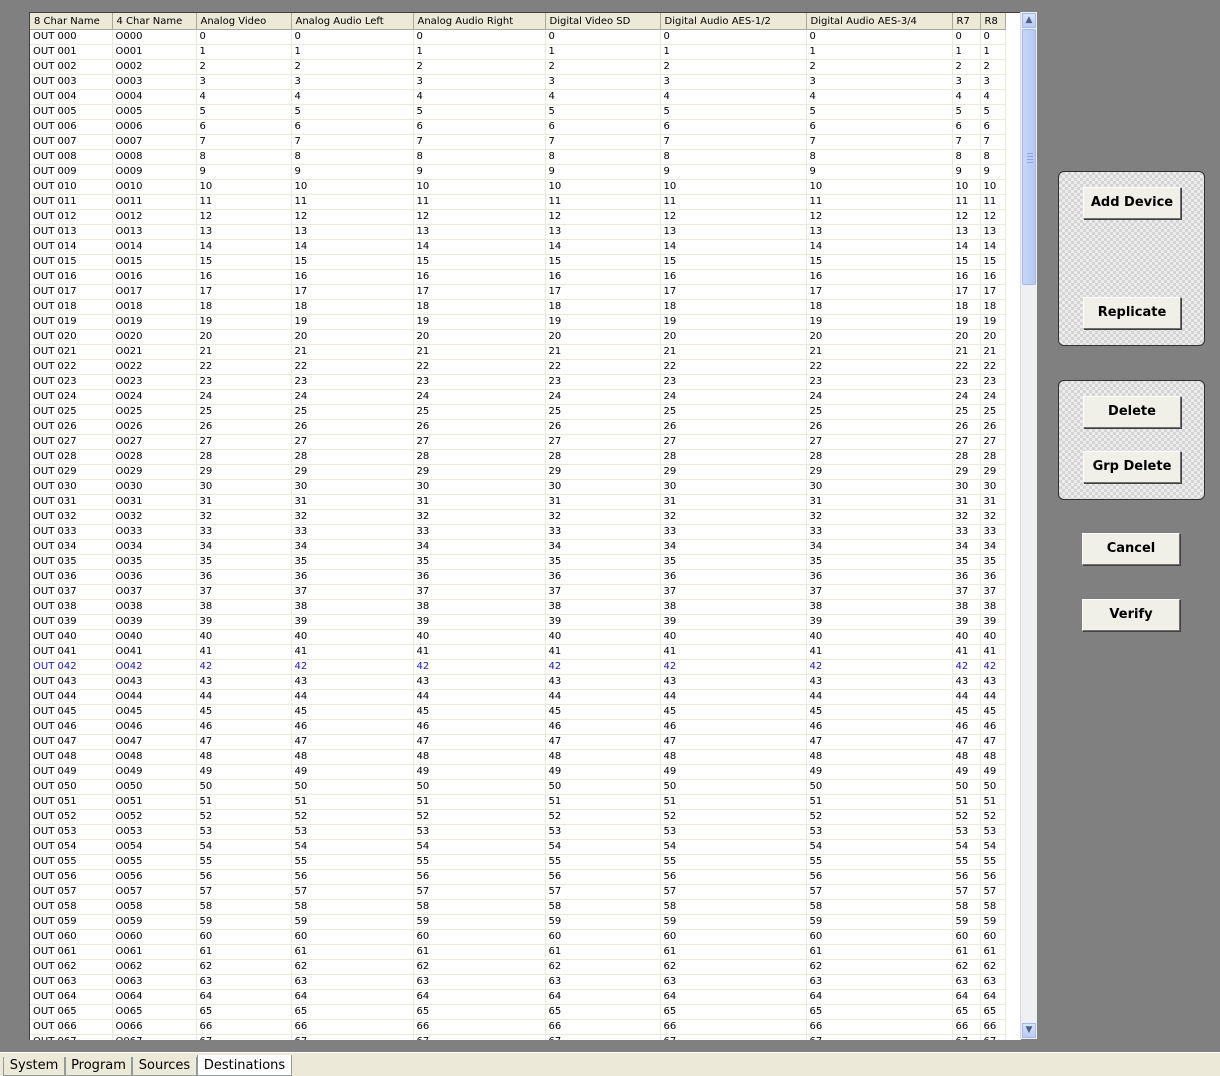 This screenshot has height=1076, width=1220. I want to click on table-cell: 30, so click(479, 487).